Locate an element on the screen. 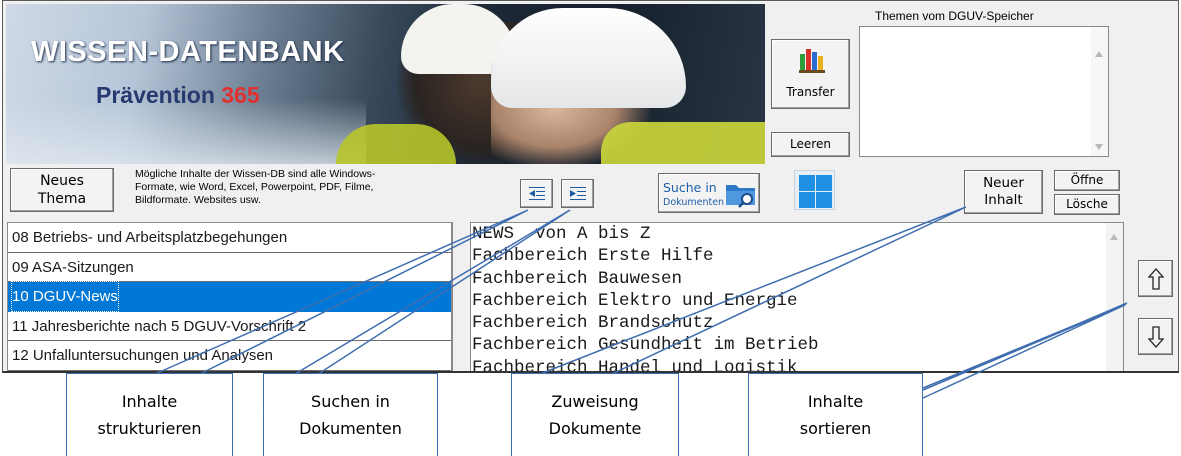 Image resolution: width=1181 pixels, height=456 pixels. search-documents-label: Suche in is located at coordinates (690, 187).